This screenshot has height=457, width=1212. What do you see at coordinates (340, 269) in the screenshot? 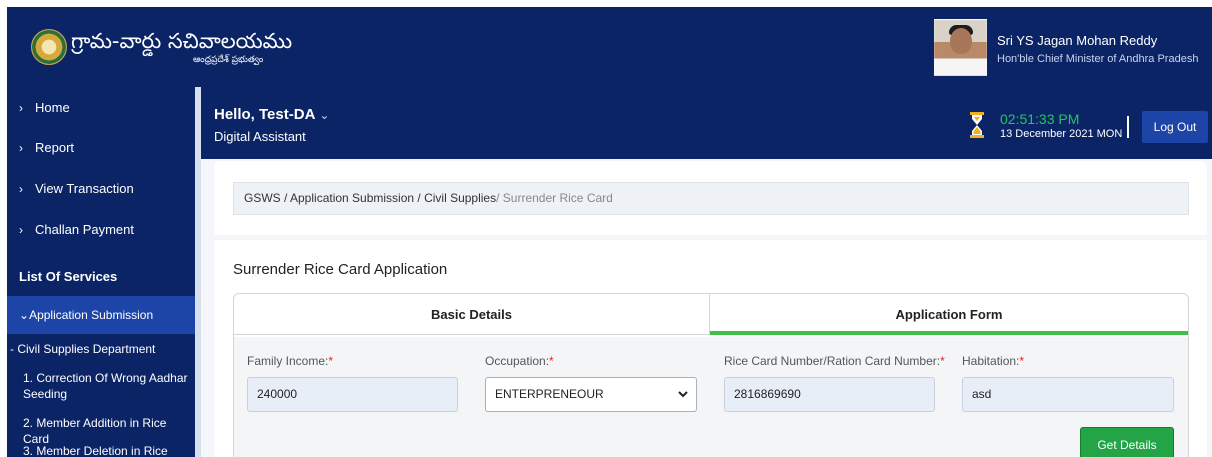
I see `page-title: Surrender Rice Card Application` at bounding box center [340, 269].